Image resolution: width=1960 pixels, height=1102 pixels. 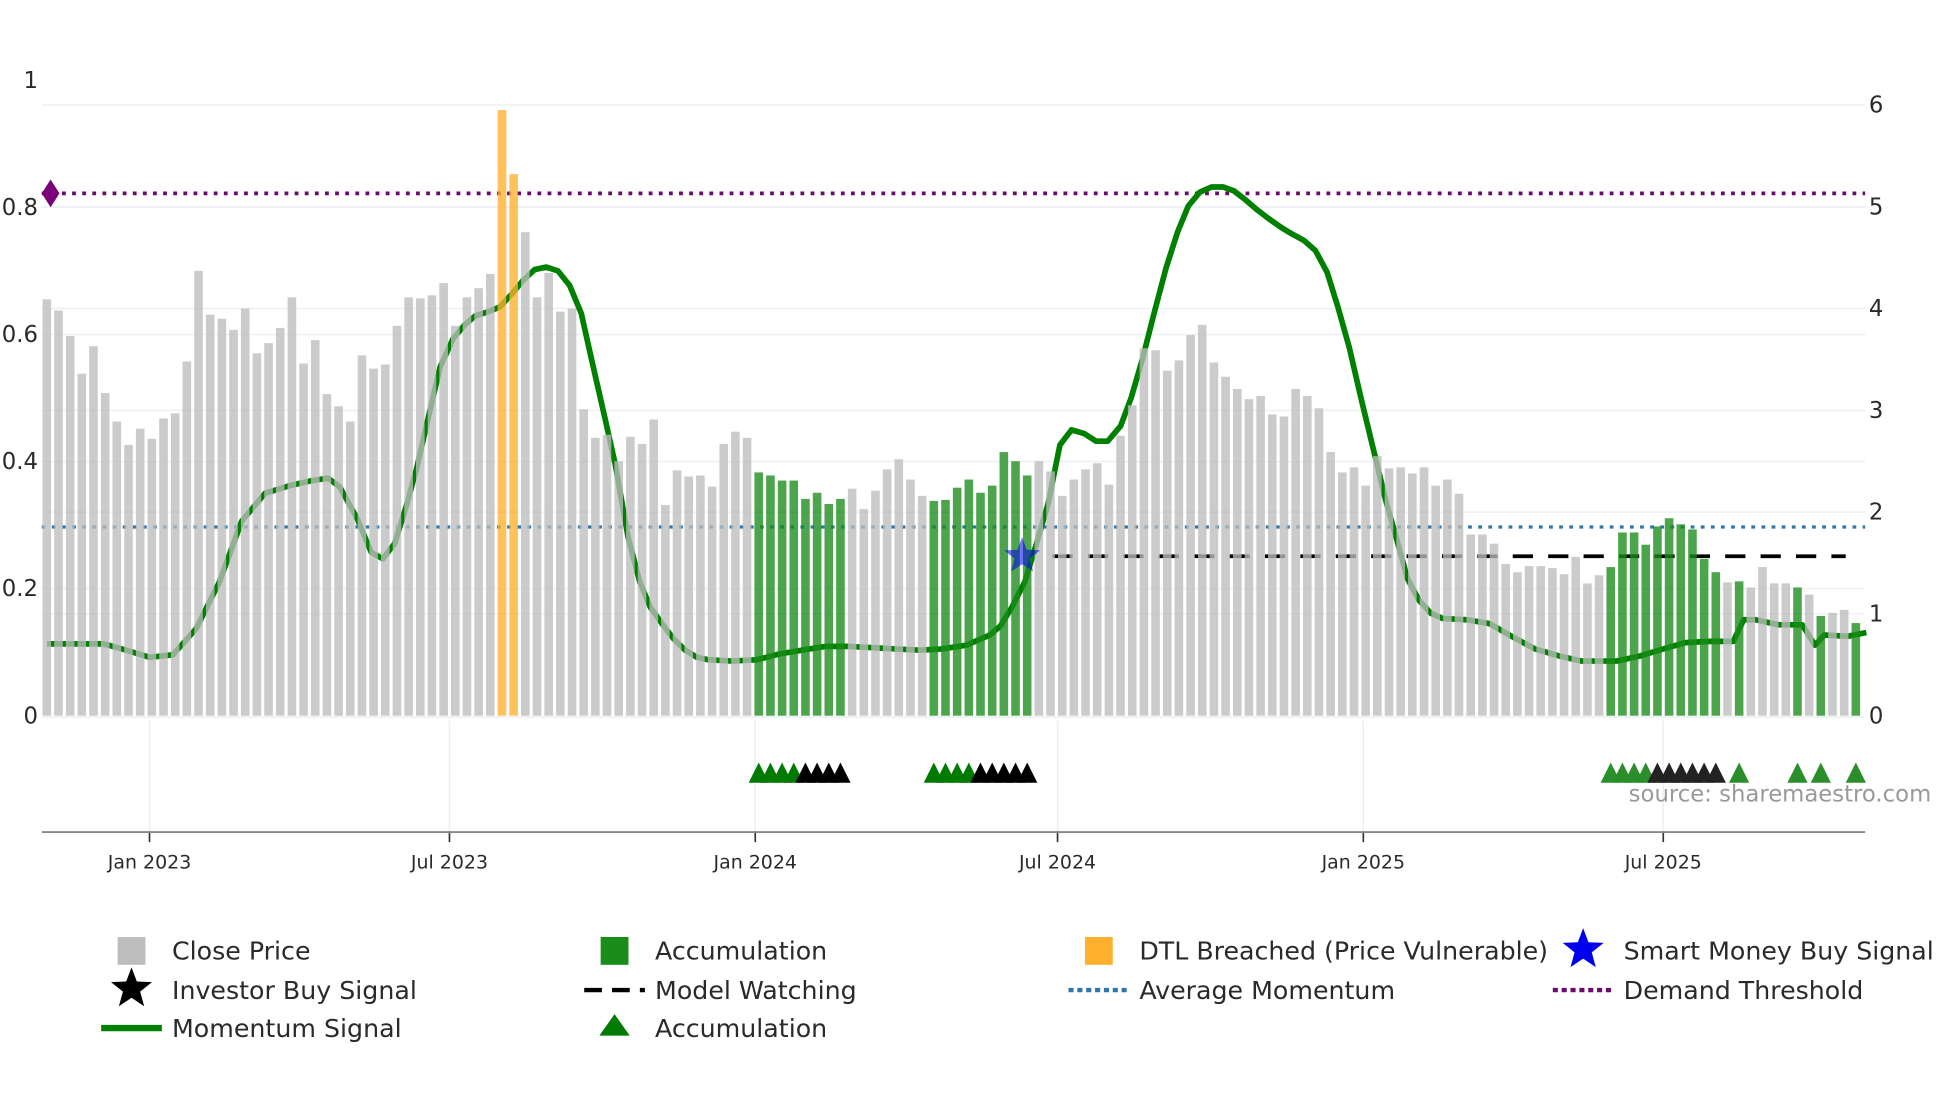 What do you see at coordinates (756, 990) in the screenshot?
I see `legend-label: Model Watching` at bounding box center [756, 990].